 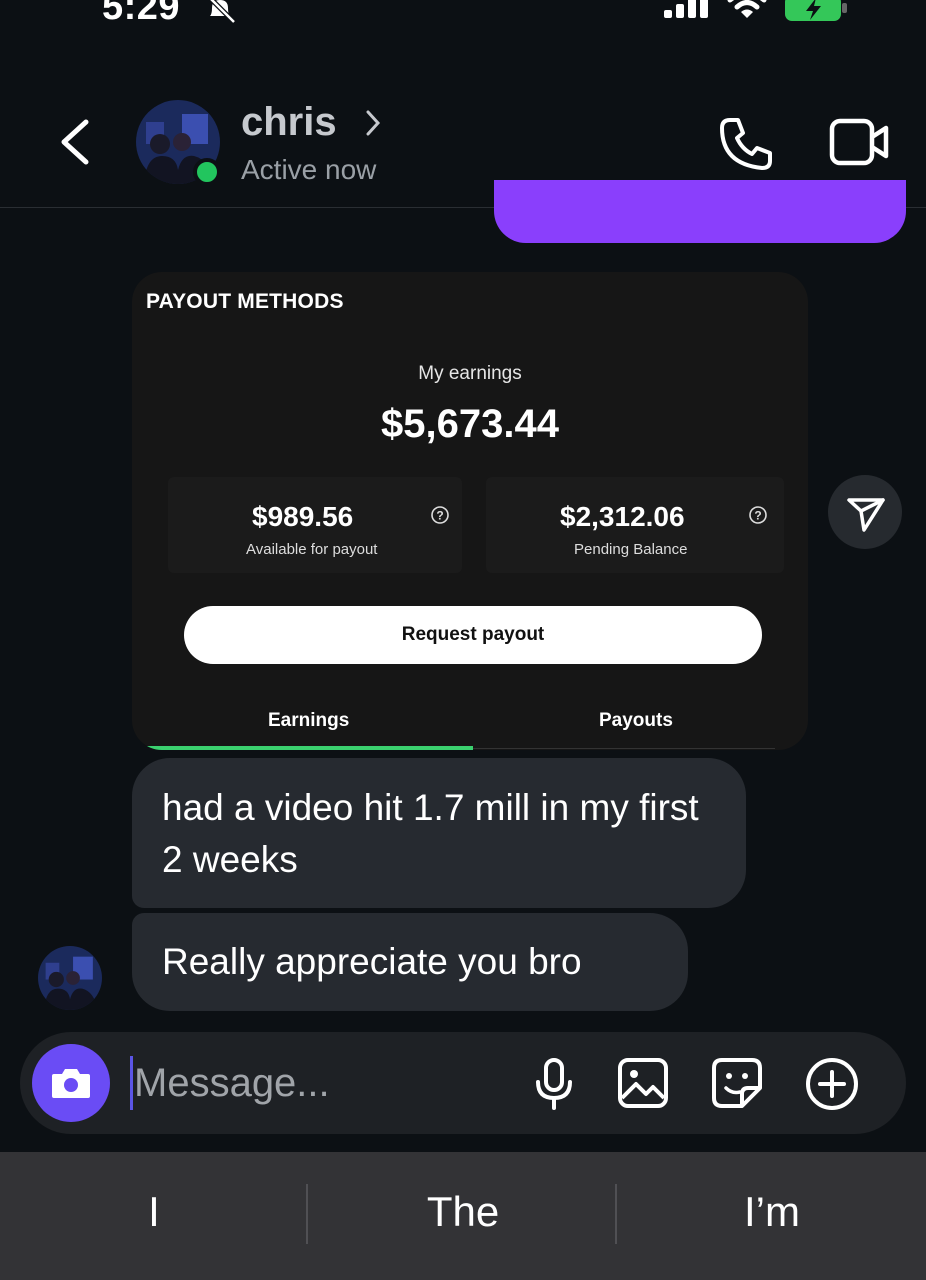 What do you see at coordinates (309, 169) in the screenshot?
I see `active-status: Active now` at bounding box center [309, 169].